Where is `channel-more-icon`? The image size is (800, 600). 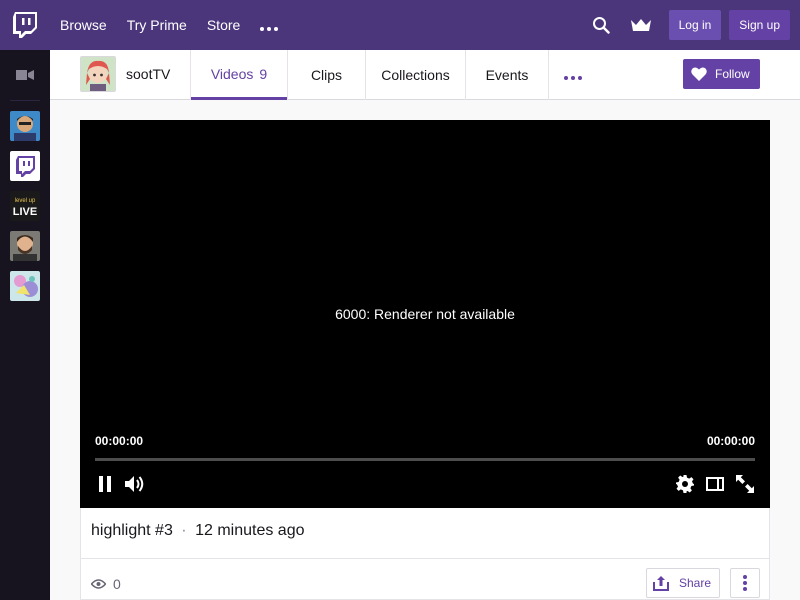
channel-more-icon is located at coordinates (573, 74).